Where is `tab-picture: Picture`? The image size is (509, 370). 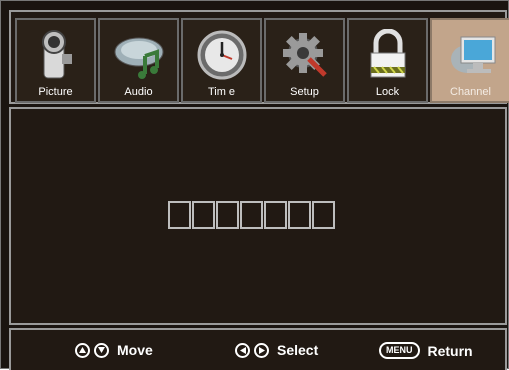
tab-picture: Picture is located at coordinates (55, 60).